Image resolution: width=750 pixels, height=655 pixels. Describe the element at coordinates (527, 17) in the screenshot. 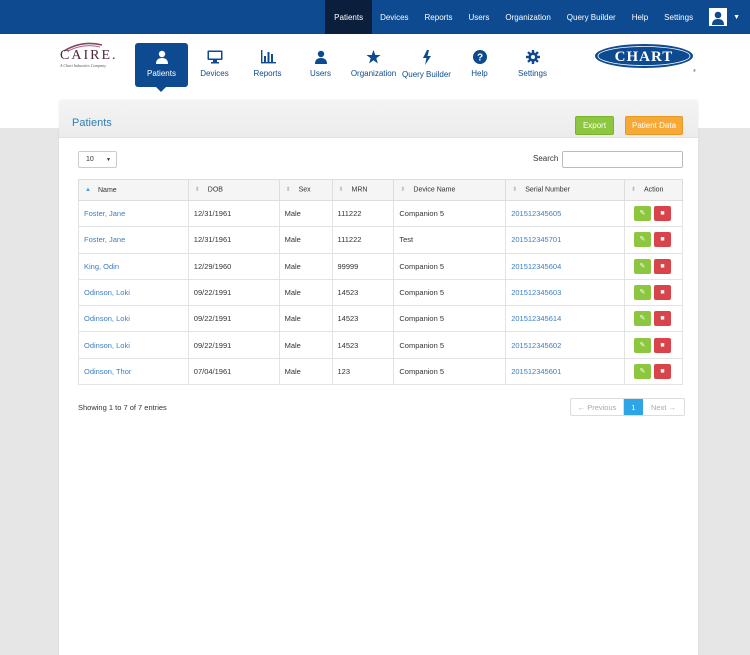

I see `topnav-organization: Organization` at that location.